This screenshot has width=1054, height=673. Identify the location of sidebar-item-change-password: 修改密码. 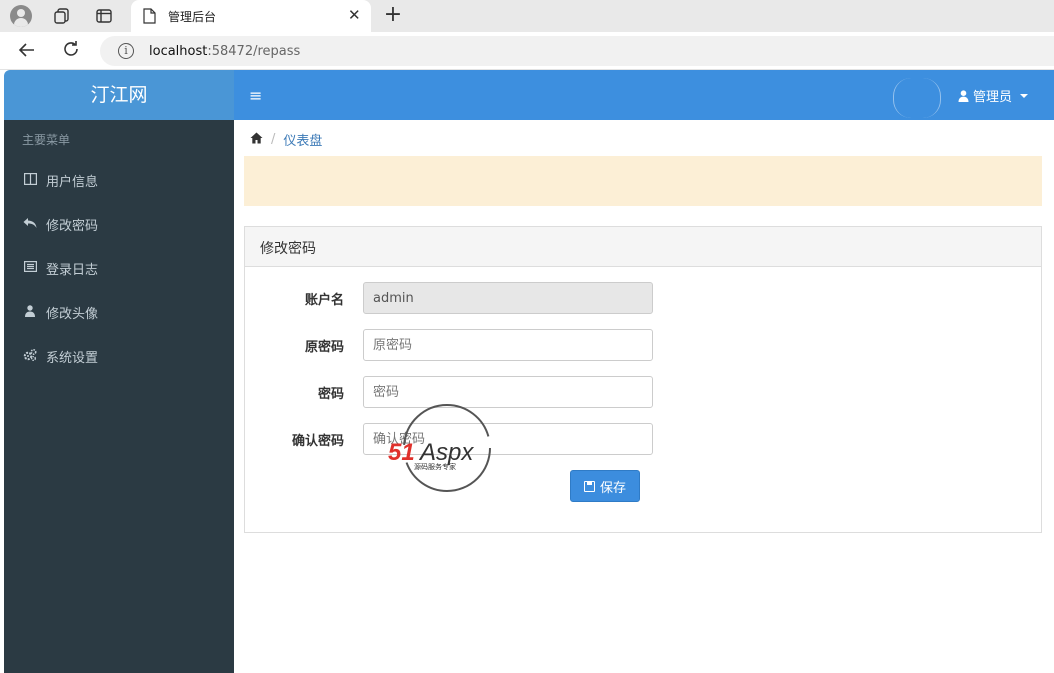
(119, 224).